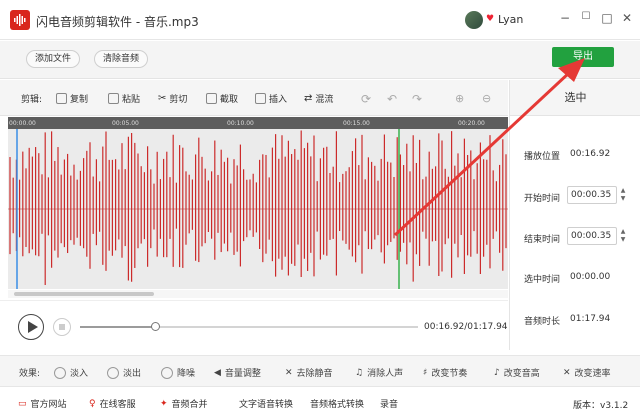 The image size is (640, 420). What do you see at coordinates (567, 372) in the screenshot?
I see `rate-icon: ✕` at bounding box center [567, 372].